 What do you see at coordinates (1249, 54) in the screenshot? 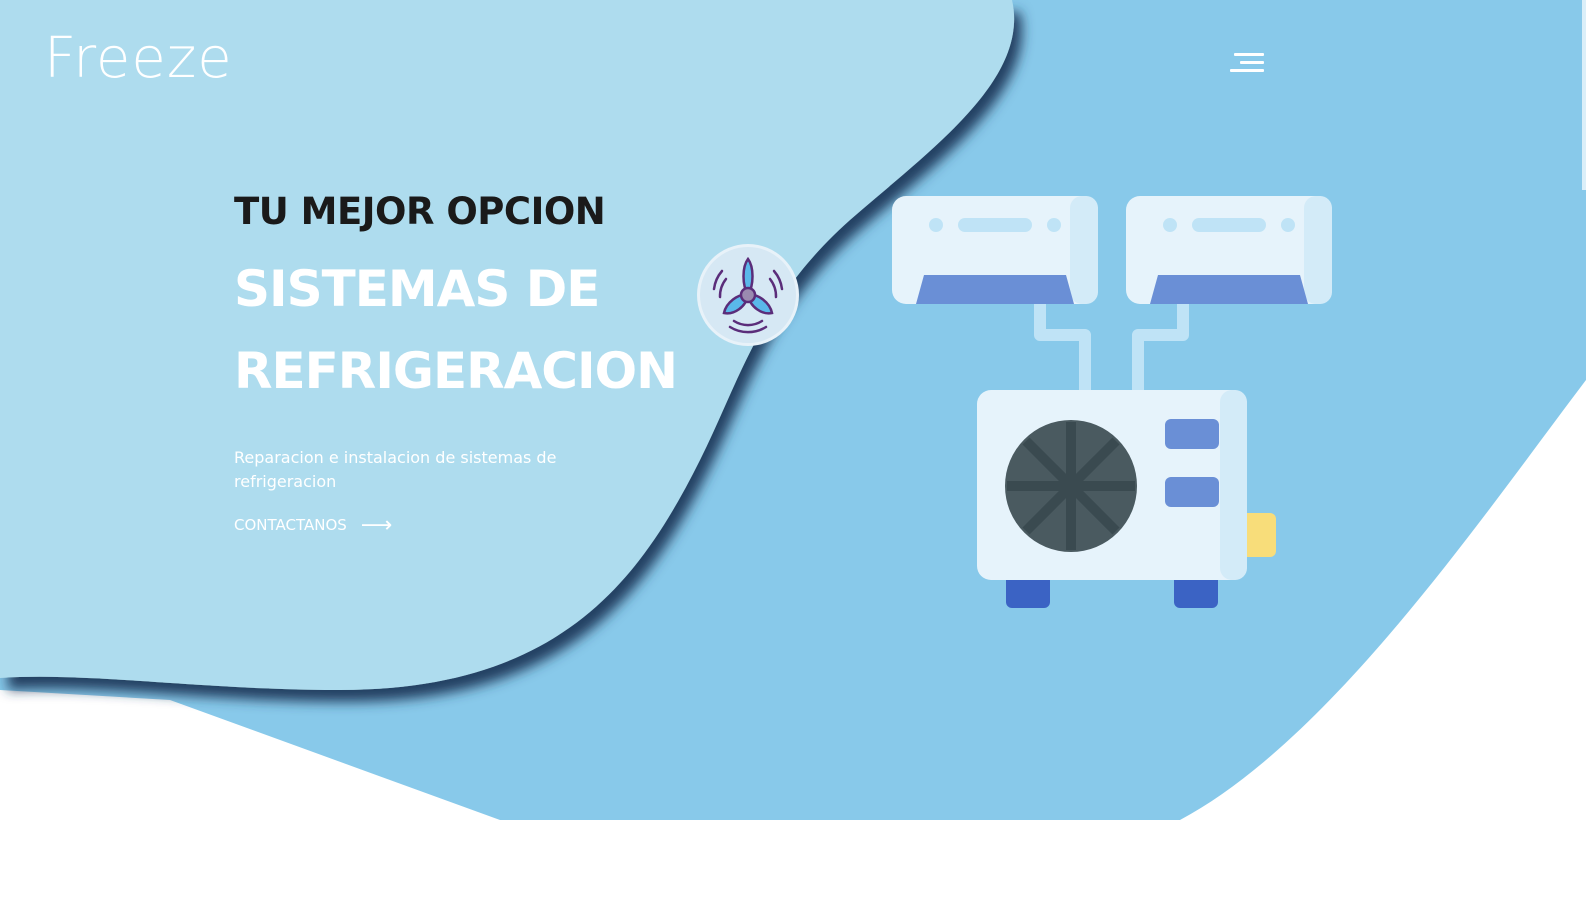
I see `menu-line-top` at bounding box center [1249, 54].